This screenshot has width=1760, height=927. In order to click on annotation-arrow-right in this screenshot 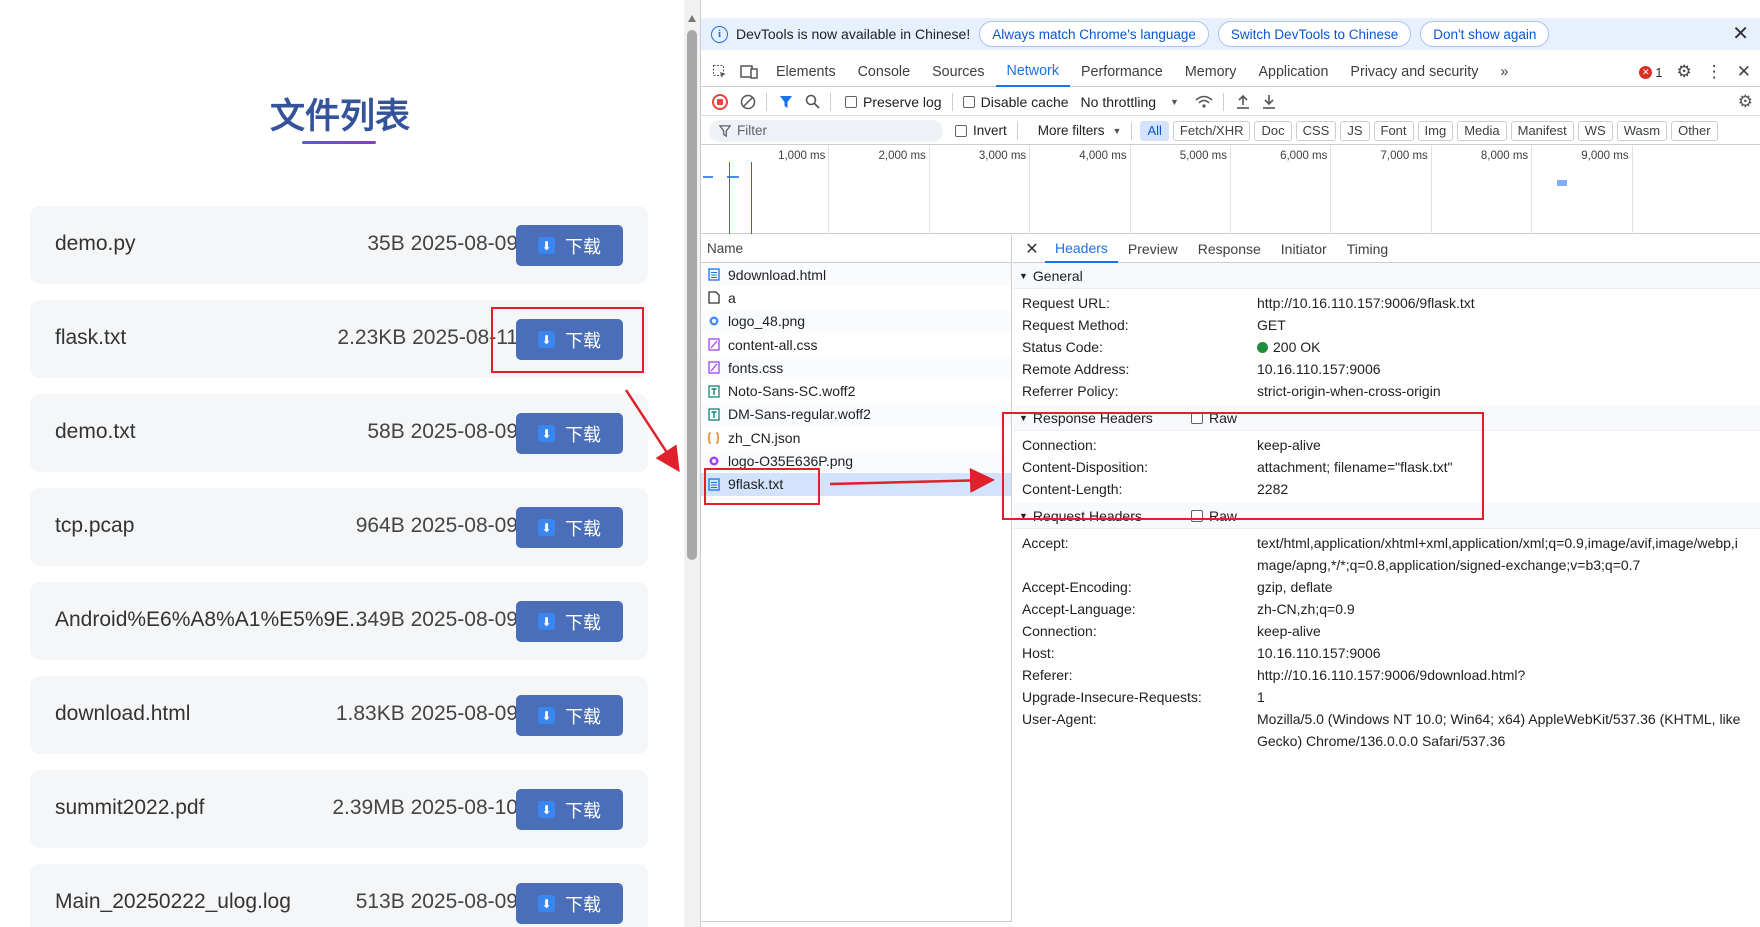, I will do `click(912, 480)`.